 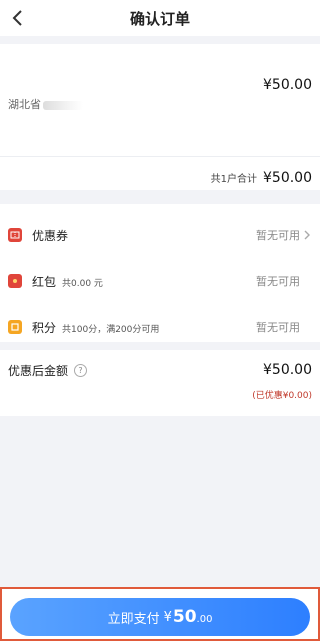 What do you see at coordinates (287, 178) in the screenshot?
I see `total-value: ¥50.00` at bounding box center [287, 178].